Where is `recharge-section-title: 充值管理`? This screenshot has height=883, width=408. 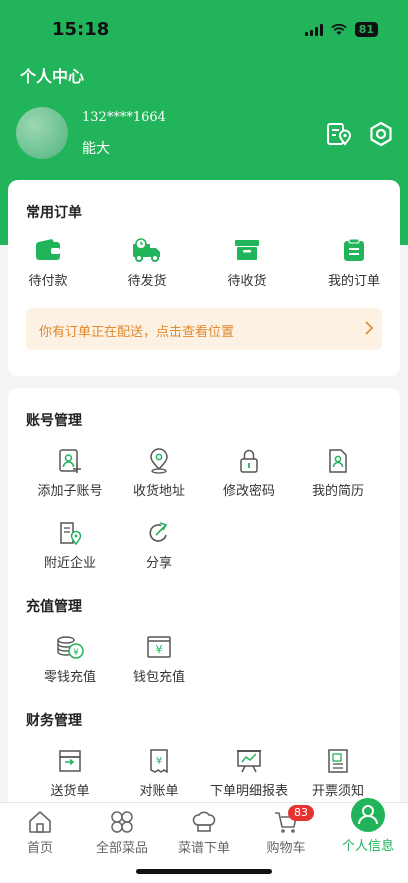
recharge-section-title: 充值管理 is located at coordinates (54, 607).